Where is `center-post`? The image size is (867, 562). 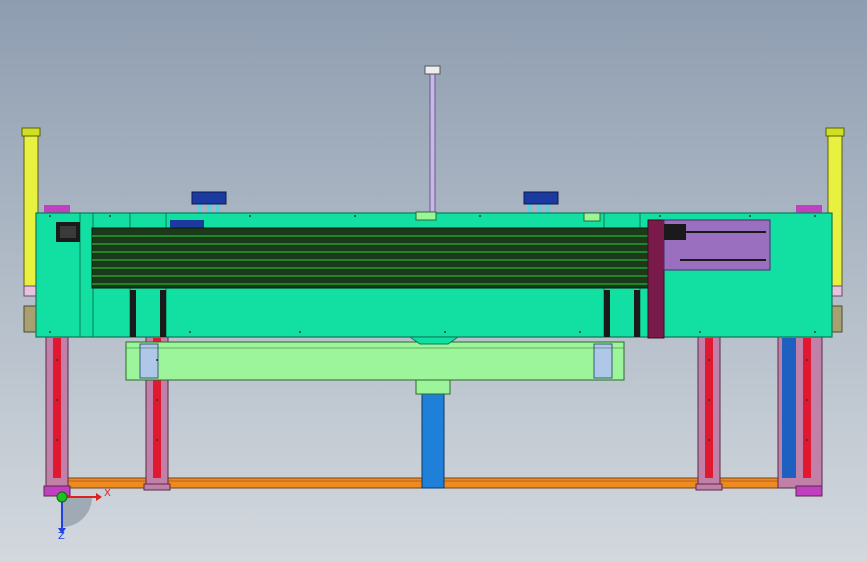 center-post is located at coordinates (433, 433).